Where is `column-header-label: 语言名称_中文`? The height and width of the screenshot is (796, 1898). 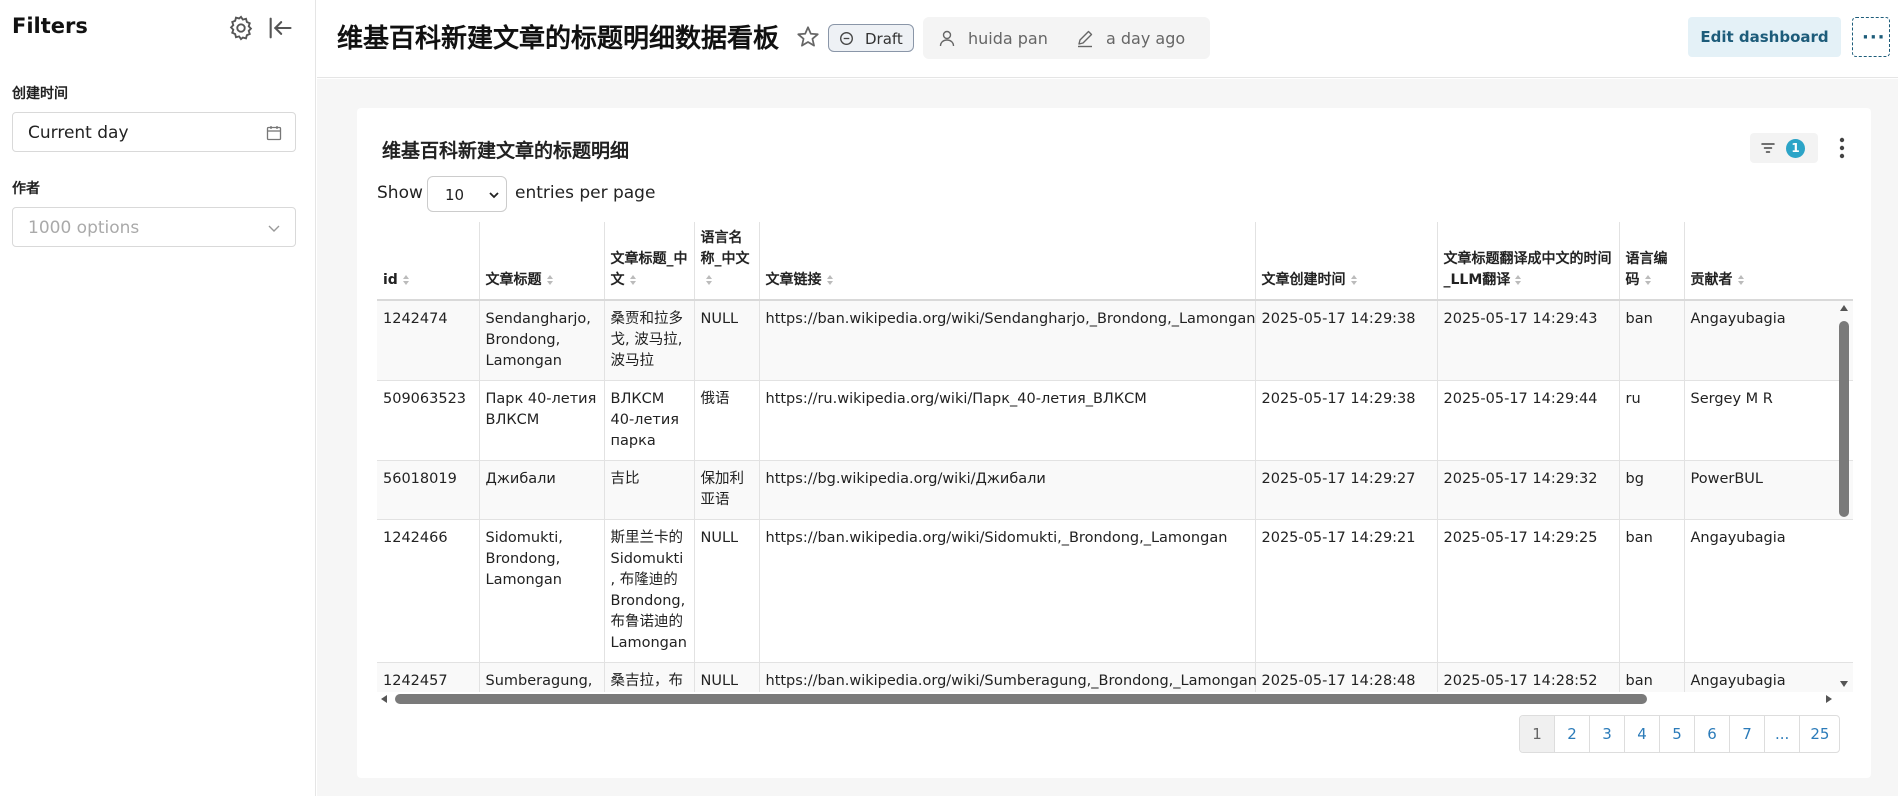 column-header-label: 语言名称_中文 is located at coordinates (725, 248).